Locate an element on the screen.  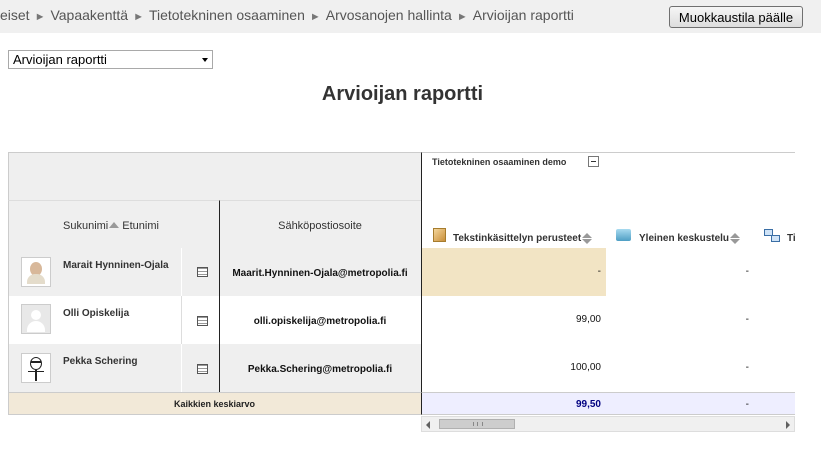
average-cell: 99,50 is located at coordinates (514, 403).